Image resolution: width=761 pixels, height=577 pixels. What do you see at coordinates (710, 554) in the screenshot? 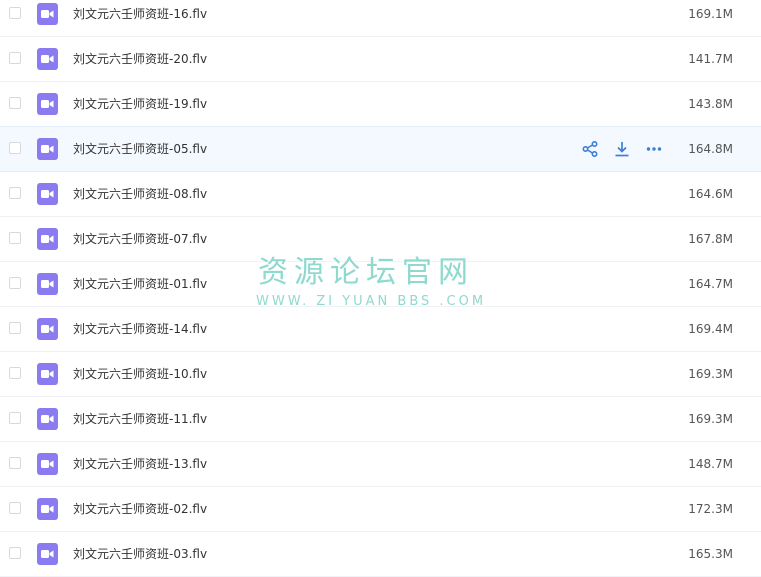
I see `file-size: 165.3M` at bounding box center [710, 554].